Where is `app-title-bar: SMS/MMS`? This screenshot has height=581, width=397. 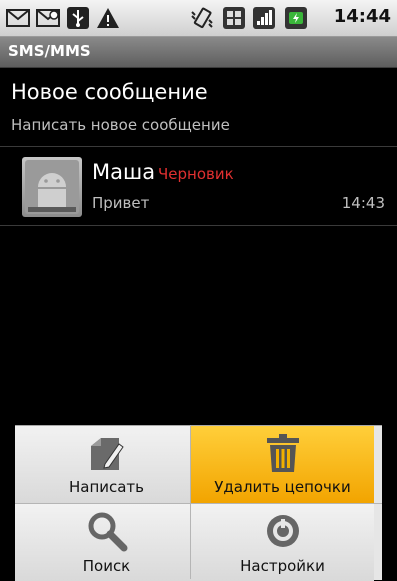
app-title-bar: SMS/MMS is located at coordinates (198, 52).